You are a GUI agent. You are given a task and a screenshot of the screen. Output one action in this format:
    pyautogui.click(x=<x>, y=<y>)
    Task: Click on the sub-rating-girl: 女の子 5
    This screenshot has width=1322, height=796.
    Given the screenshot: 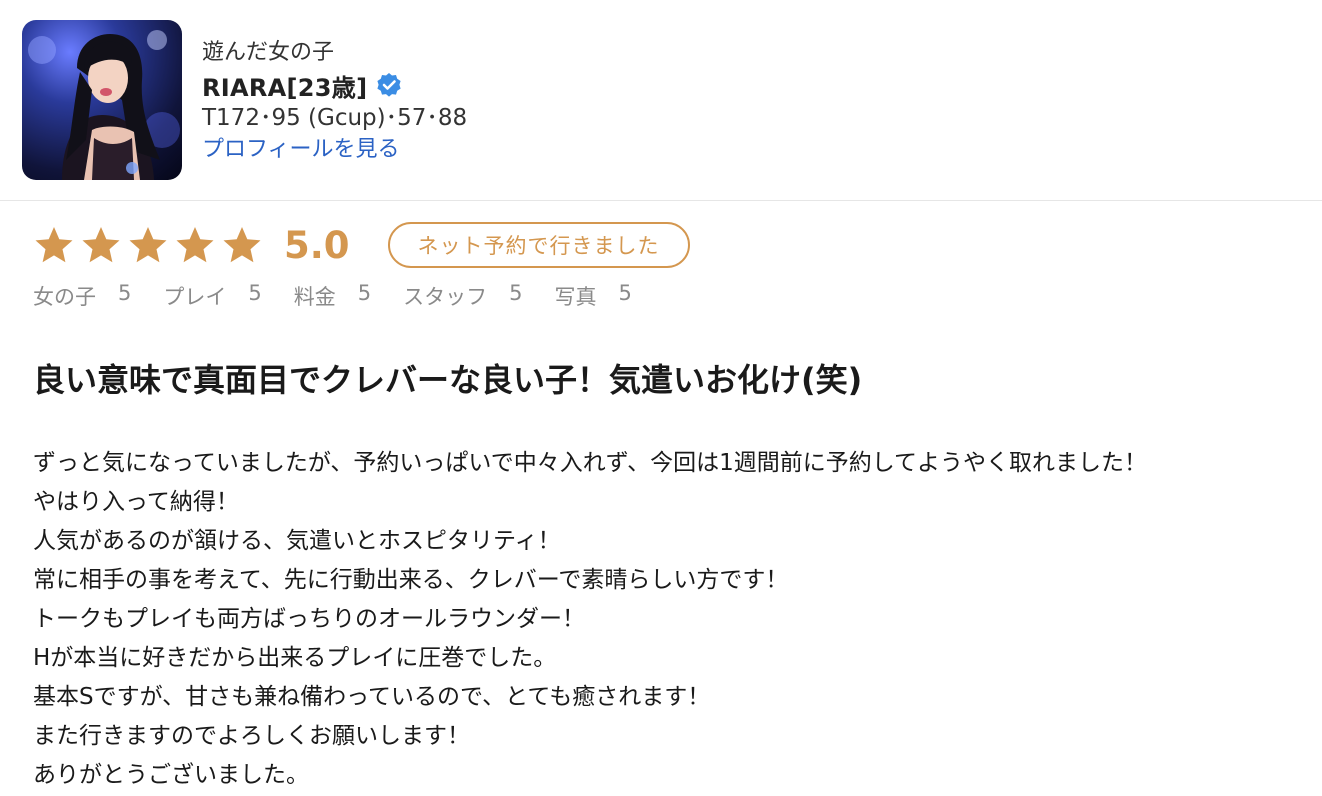 What is the action you would take?
    pyautogui.click(x=82, y=296)
    